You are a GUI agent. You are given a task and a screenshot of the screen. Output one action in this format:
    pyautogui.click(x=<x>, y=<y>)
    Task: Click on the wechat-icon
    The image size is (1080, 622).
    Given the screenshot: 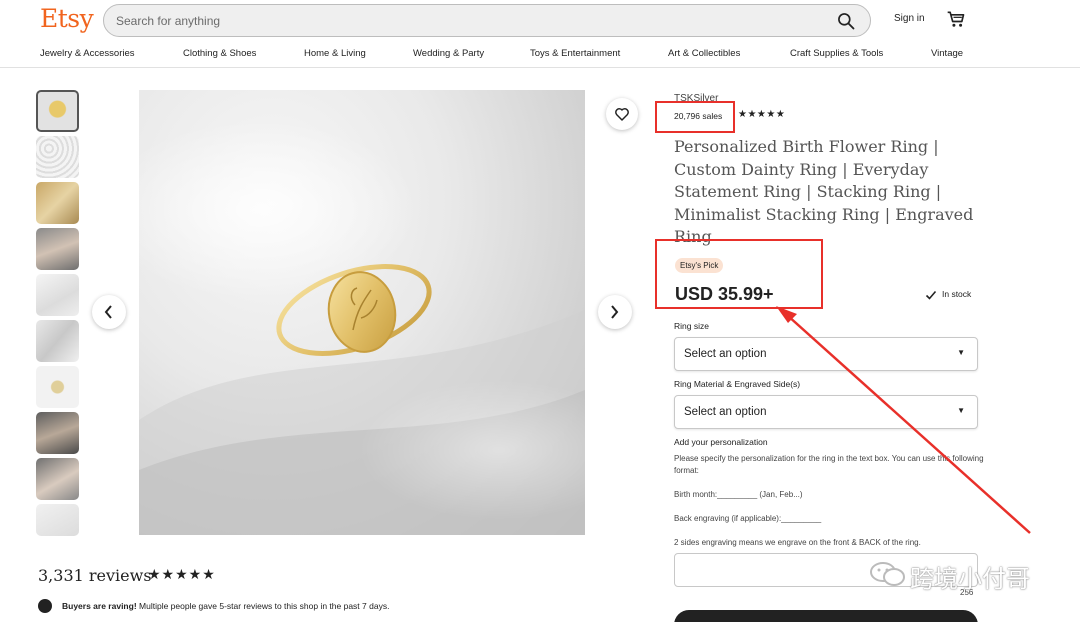 What is the action you would take?
    pyautogui.click(x=887, y=574)
    